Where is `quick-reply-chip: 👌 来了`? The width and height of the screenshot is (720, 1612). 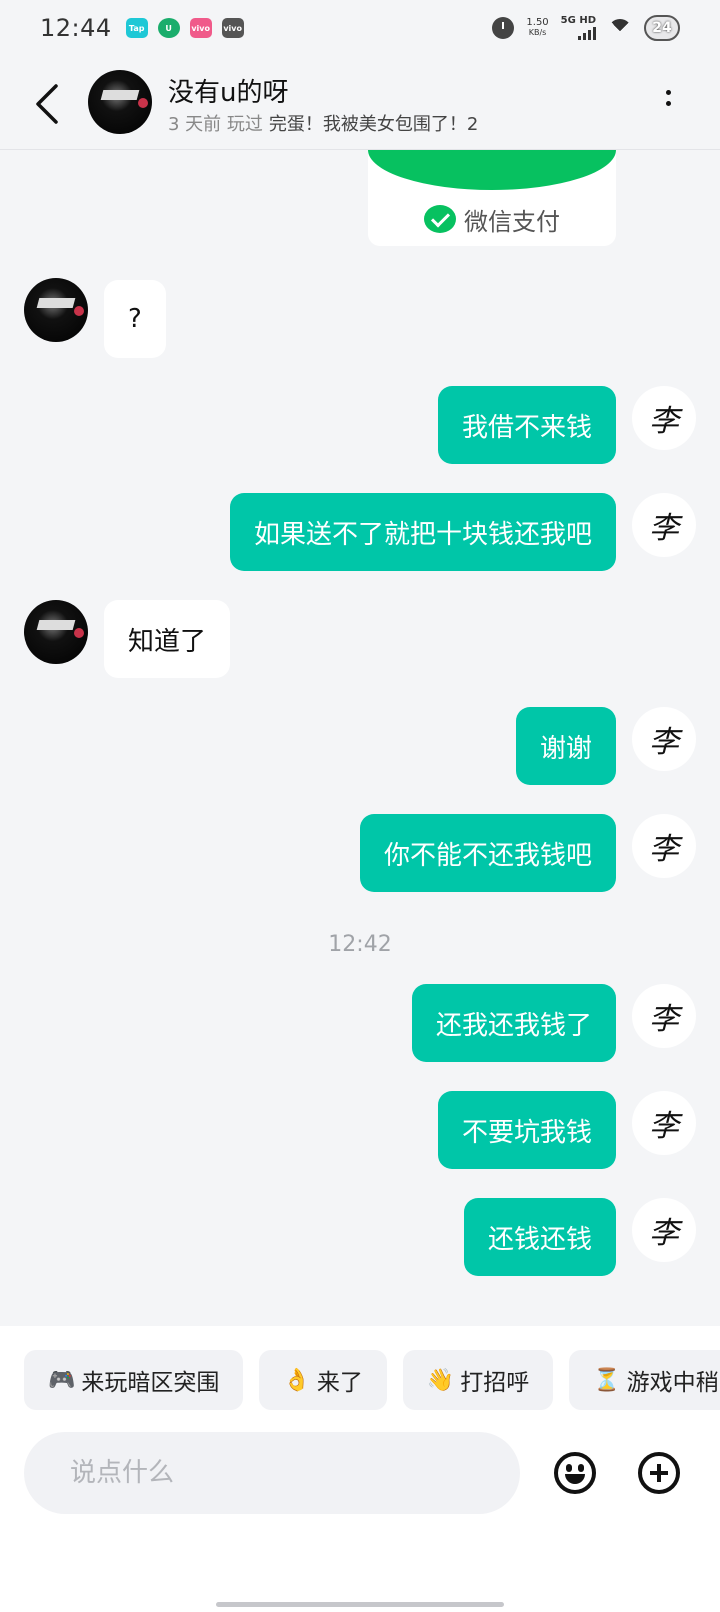
quick-reply-chip: 👌 来了 is located at coordinates (323, 1380).